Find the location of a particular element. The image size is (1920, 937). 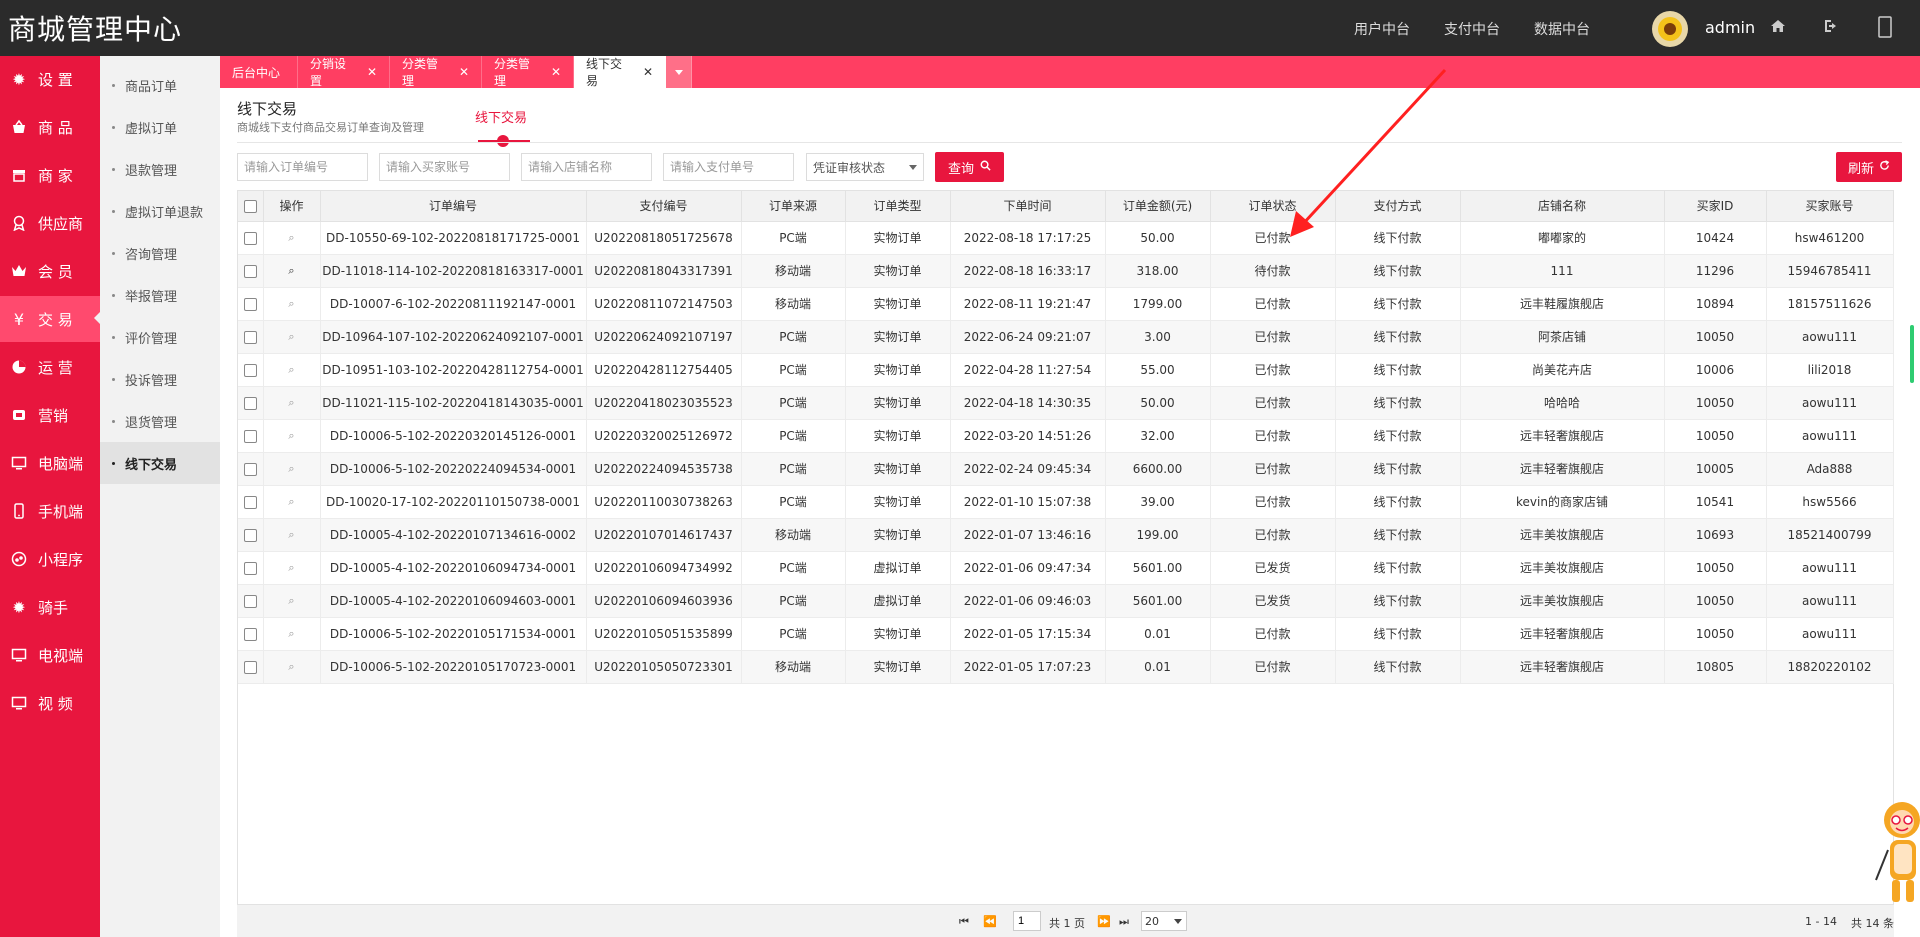

store-name-input is located at coordinates (586, 167).